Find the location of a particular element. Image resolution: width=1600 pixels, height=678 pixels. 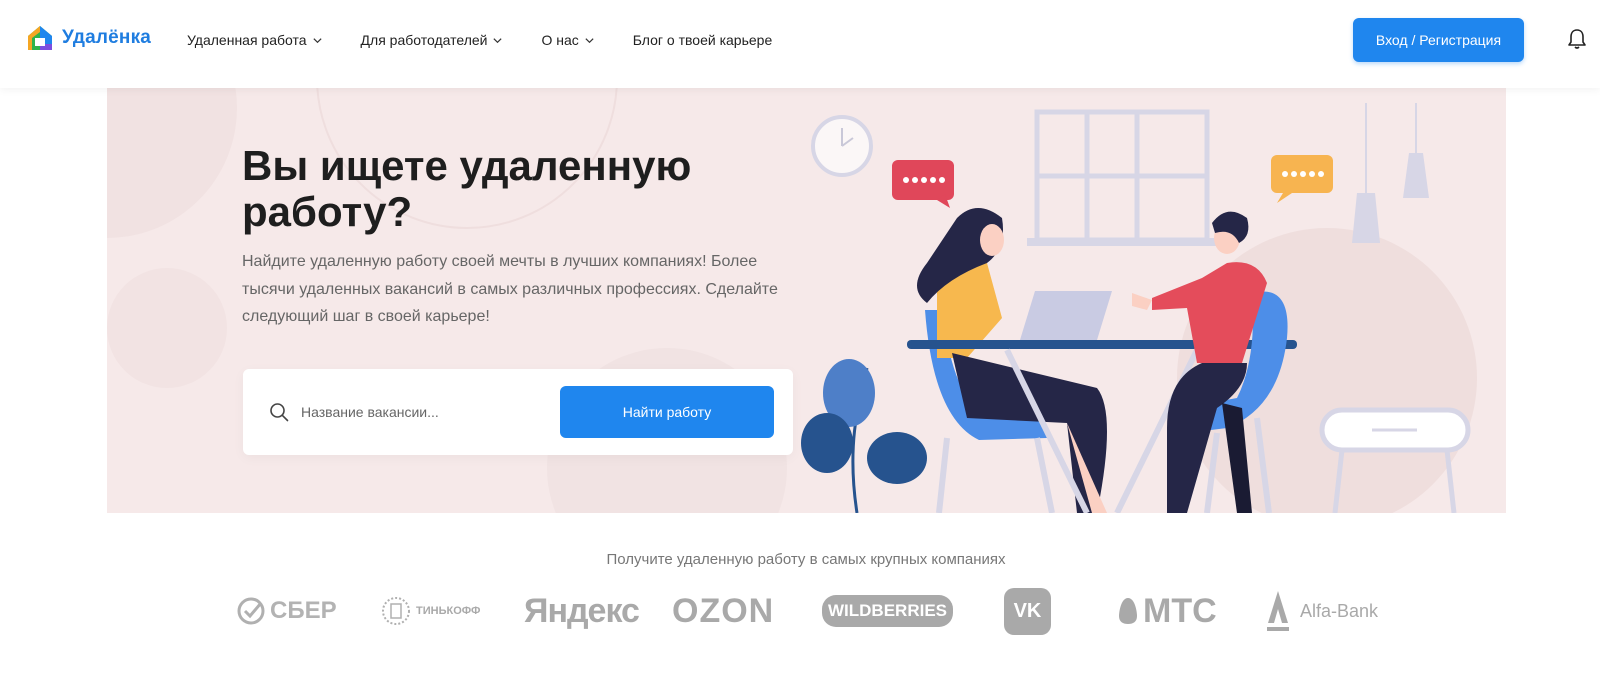

hero-title: Вы ищете удаленную работу? is located at coordinates (467, 188).